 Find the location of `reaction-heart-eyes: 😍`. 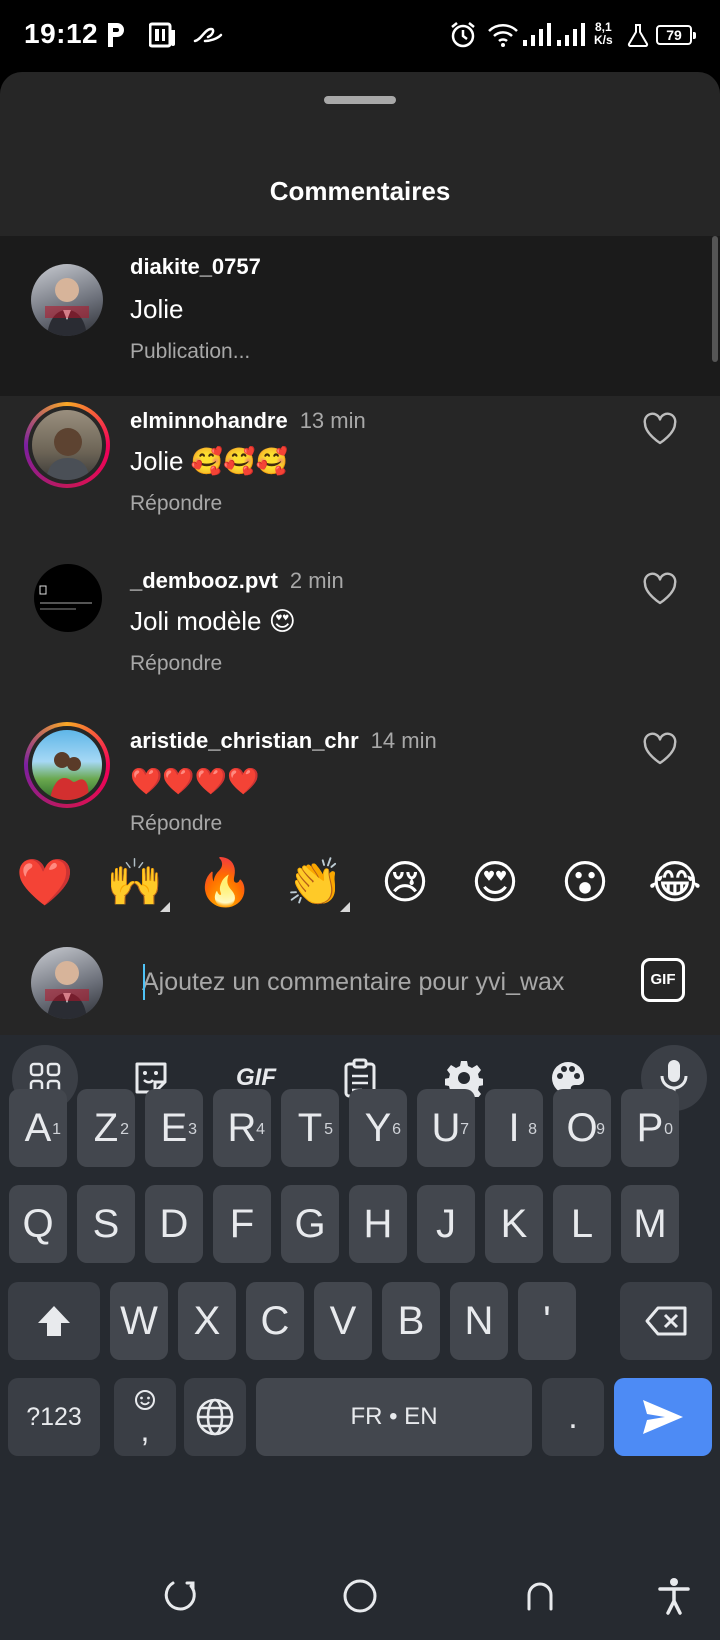

reaction-heart-eyes: 😍 is located at coordinates (495, 882).